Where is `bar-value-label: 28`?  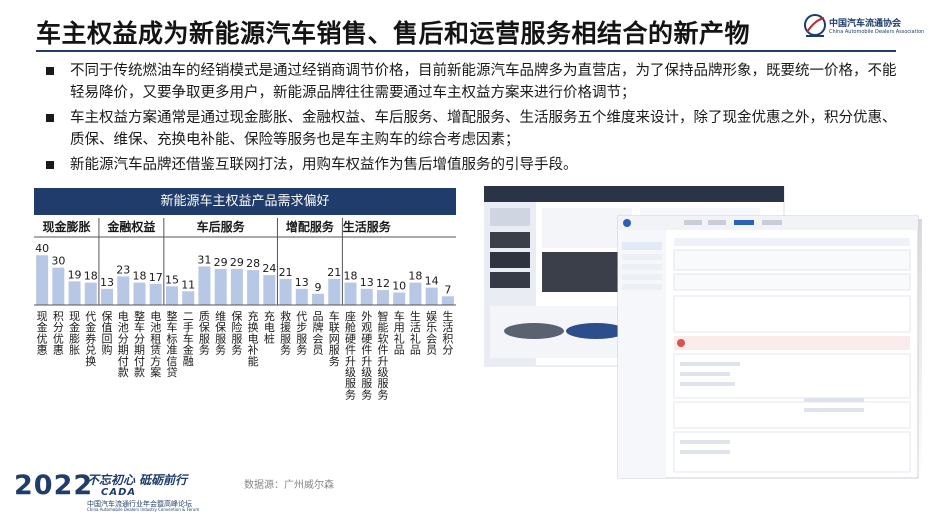
bar-value-label: 28 is located at coordinates (253, 263).